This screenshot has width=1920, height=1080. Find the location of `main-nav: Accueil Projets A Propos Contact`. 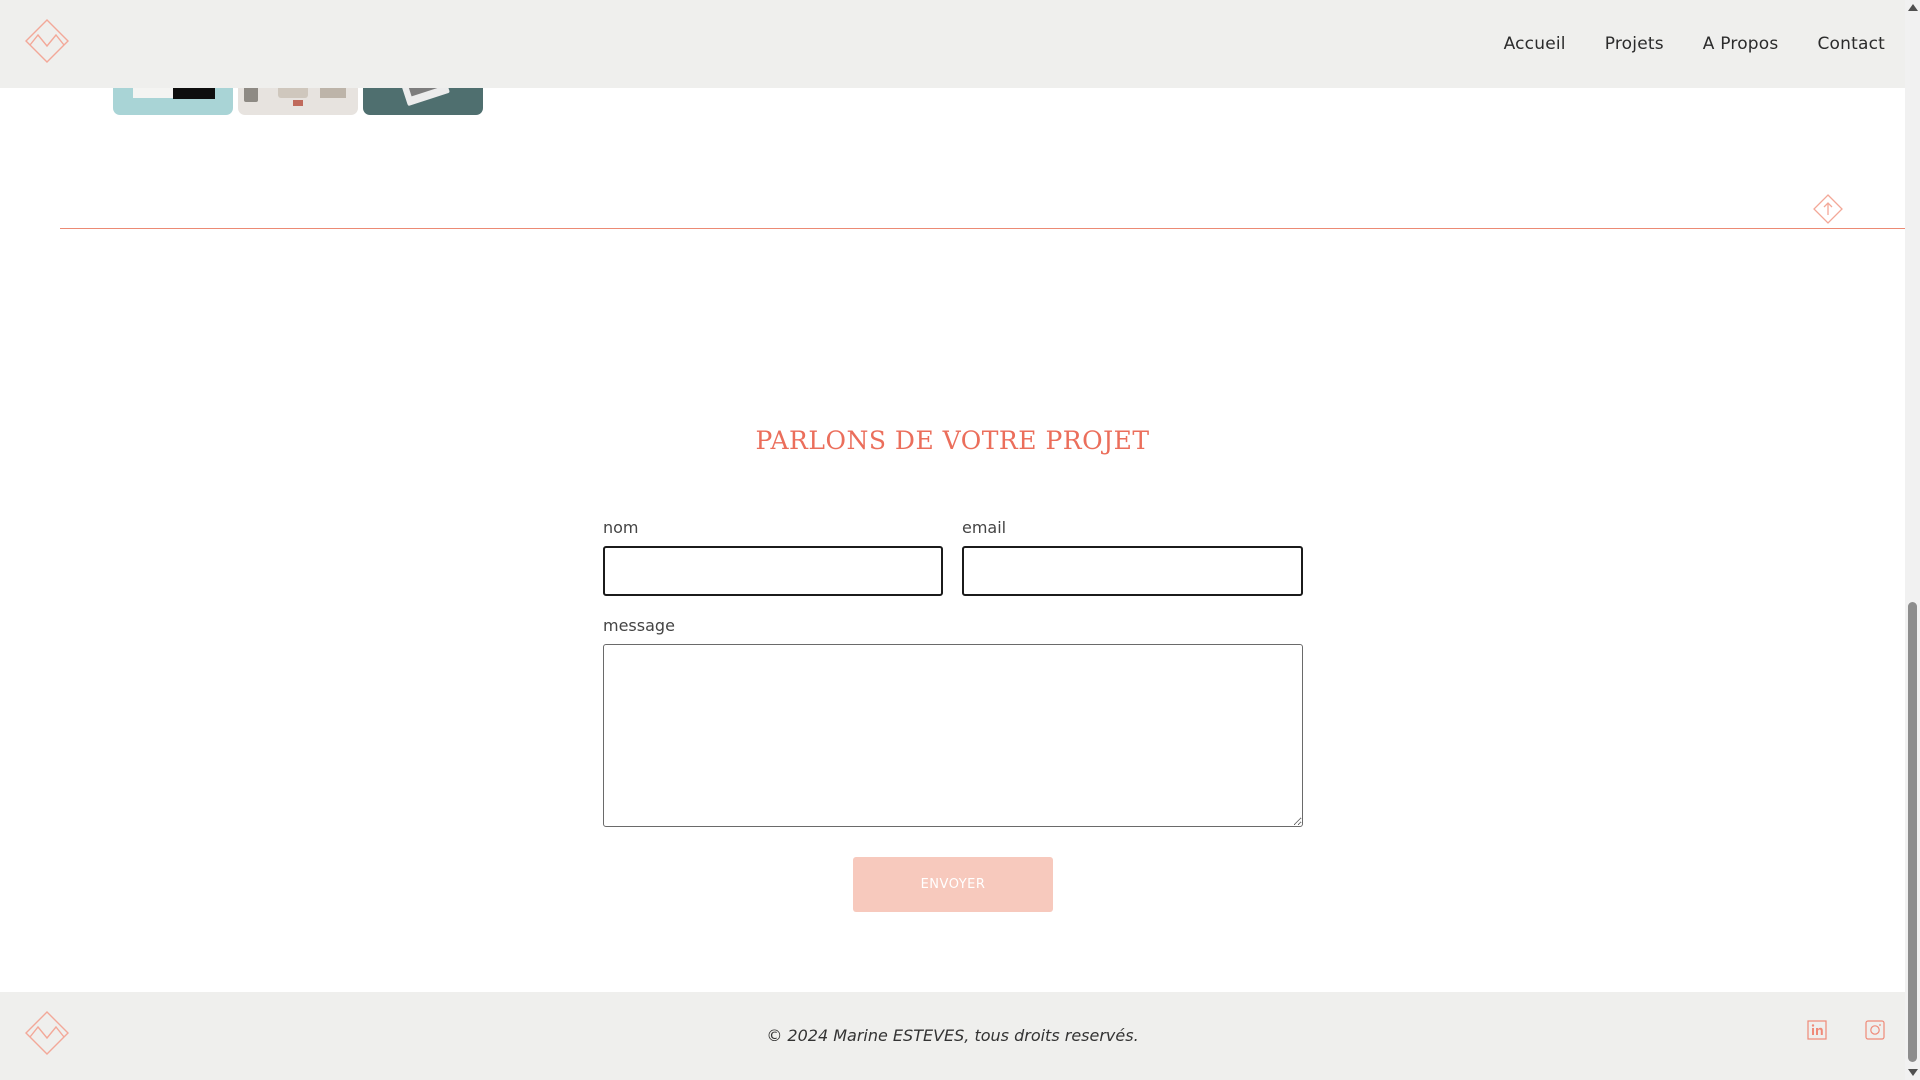

main-nav: Accueil Projets A Propos Contact is located at coordinates (1694, 44).